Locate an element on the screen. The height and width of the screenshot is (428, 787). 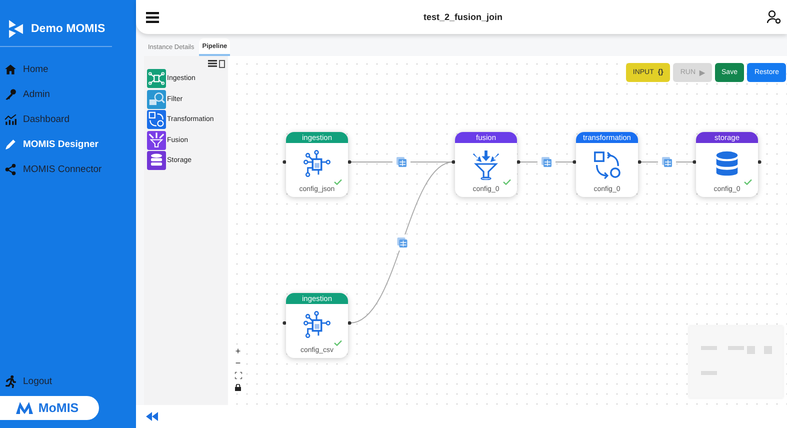
lock-icon is located at coordinates (238, 387).